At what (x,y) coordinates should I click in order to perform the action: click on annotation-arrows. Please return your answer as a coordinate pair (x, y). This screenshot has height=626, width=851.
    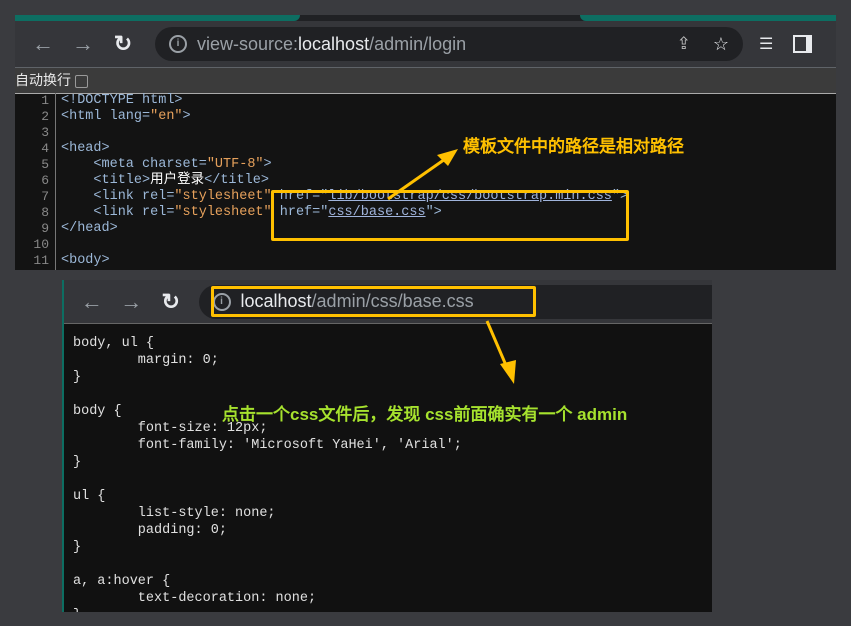
    Looking at the image, I should click on (451, 266).